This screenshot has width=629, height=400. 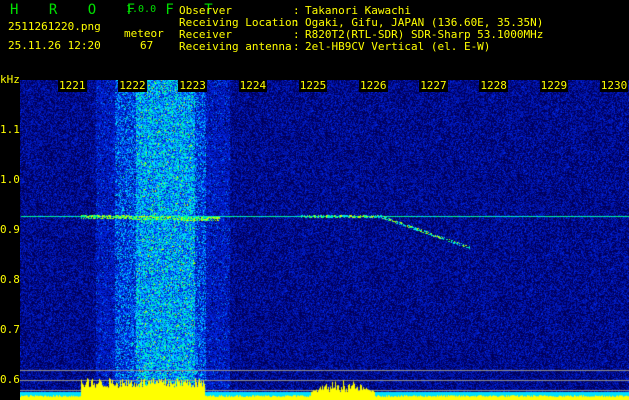 I want to click on meteor-count: 67, so click(x=147, y=45).